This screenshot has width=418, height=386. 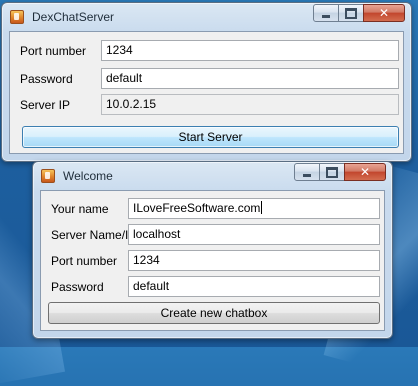 I want to click on welcome-port-row: Port number 1234, so click(x=212, y=261).